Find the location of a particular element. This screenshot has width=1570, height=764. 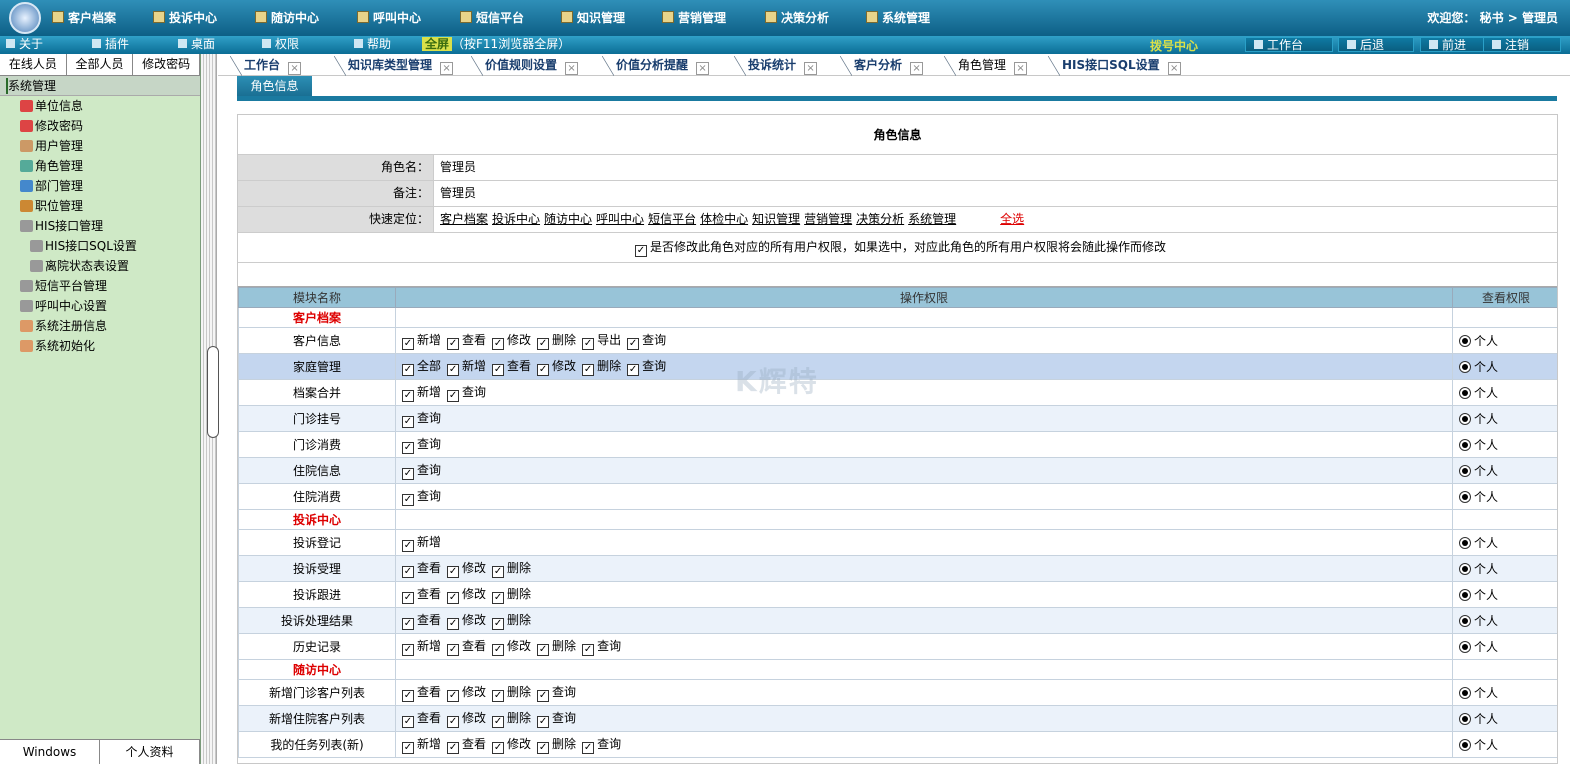

select-all-link: 全选 is located at coordinates (1012, 219).